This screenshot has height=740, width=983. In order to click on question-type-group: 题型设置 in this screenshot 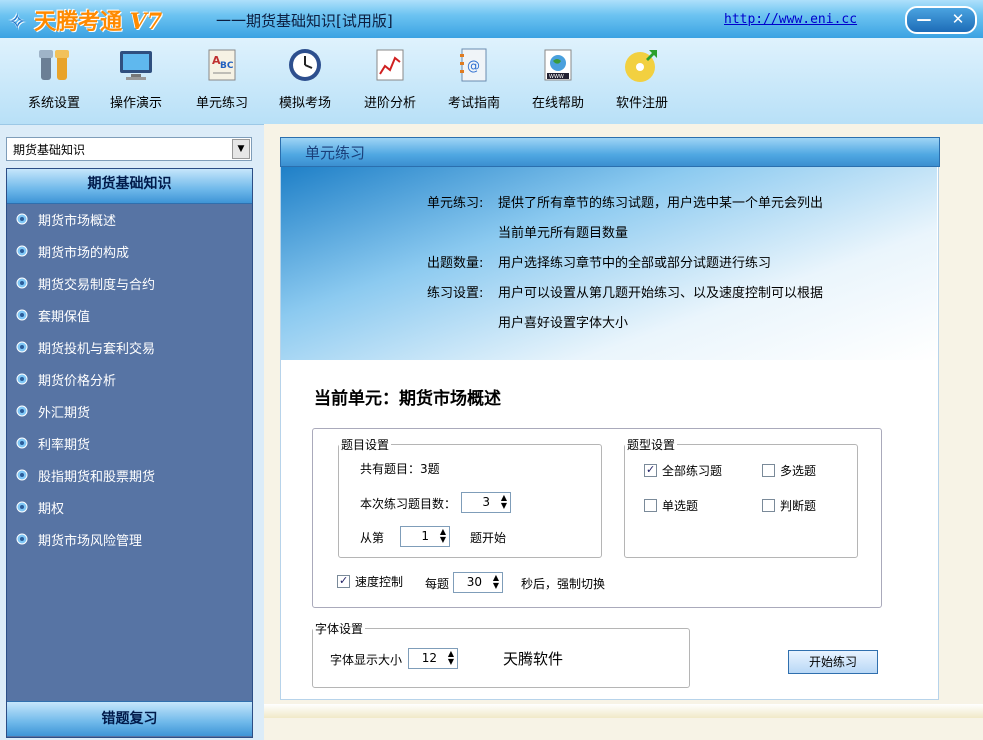, I will do `click(741, 497)`.